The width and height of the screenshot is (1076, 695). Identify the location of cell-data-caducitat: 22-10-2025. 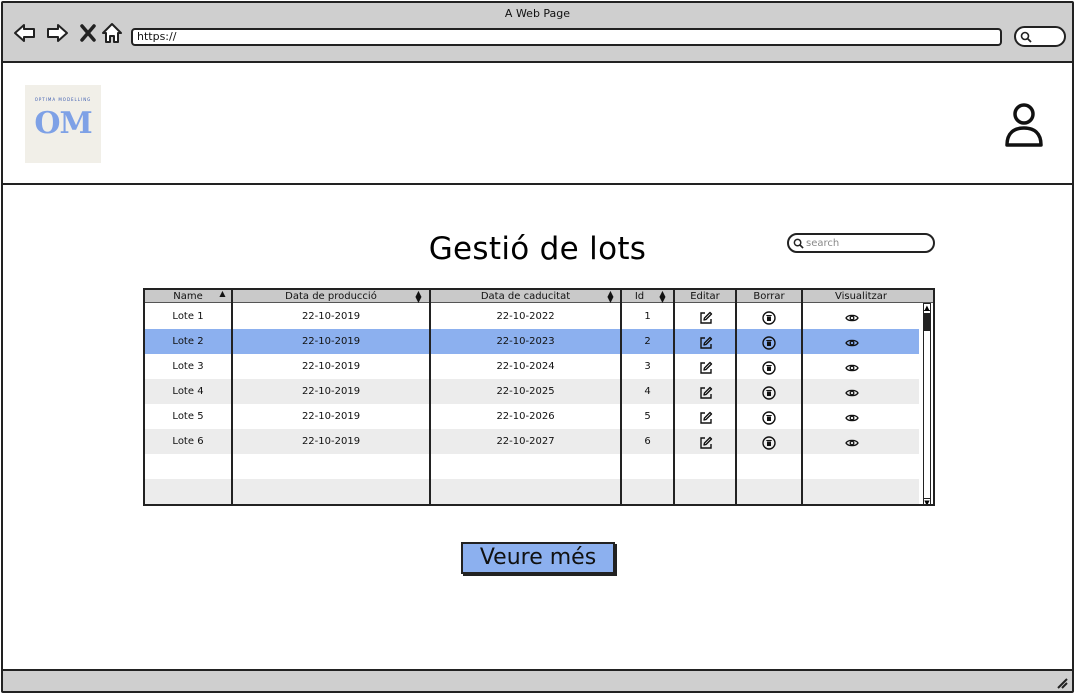
(525, 391).